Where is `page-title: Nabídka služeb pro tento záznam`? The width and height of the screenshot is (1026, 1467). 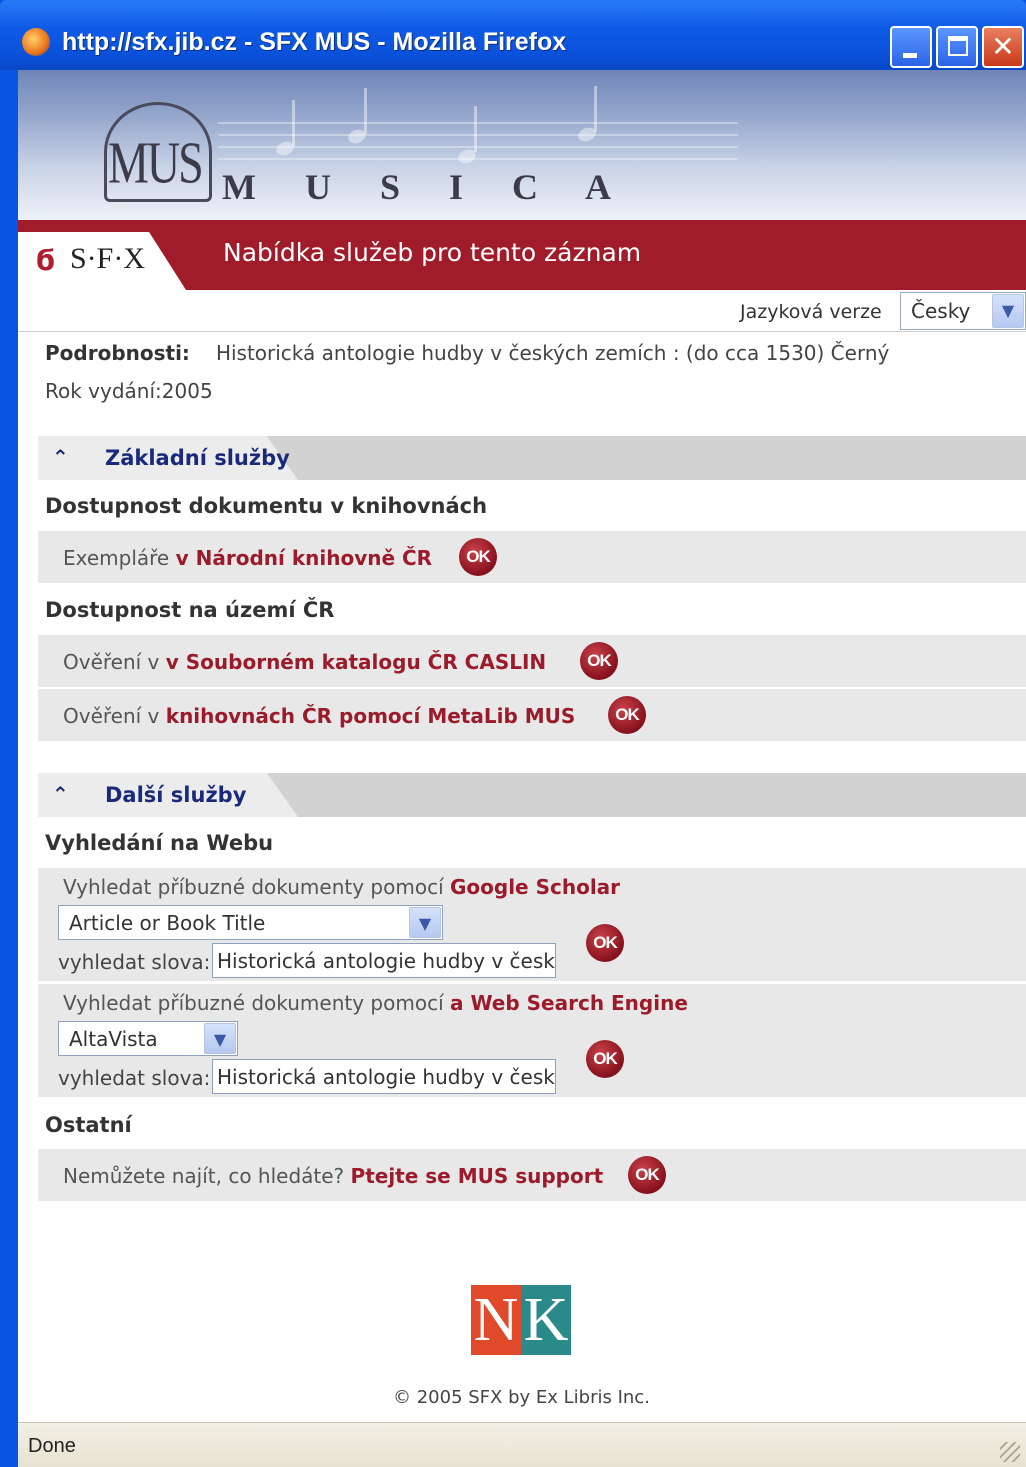 page-title: Nabídka služeb pro tento záznam is located at coordinates (432, 252).